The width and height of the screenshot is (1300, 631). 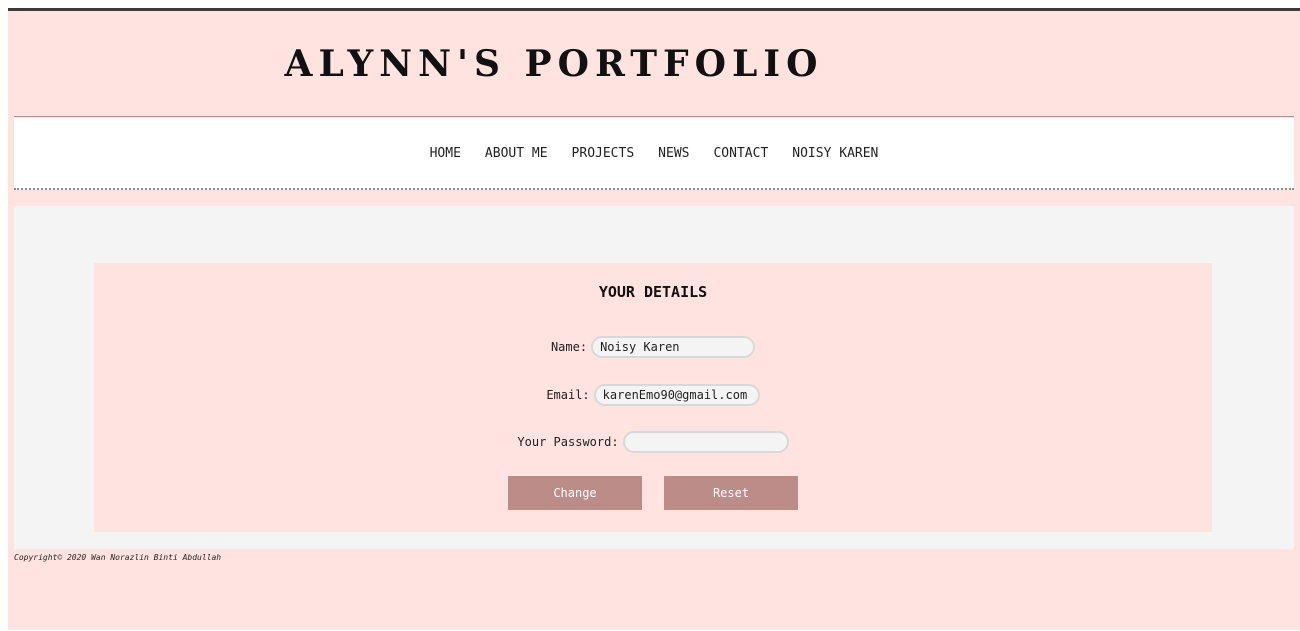 What do you see at coordinates (653, 493) in the screenshot?
I see `form-buttons: Change Reset` at bounding box center [653, 493].